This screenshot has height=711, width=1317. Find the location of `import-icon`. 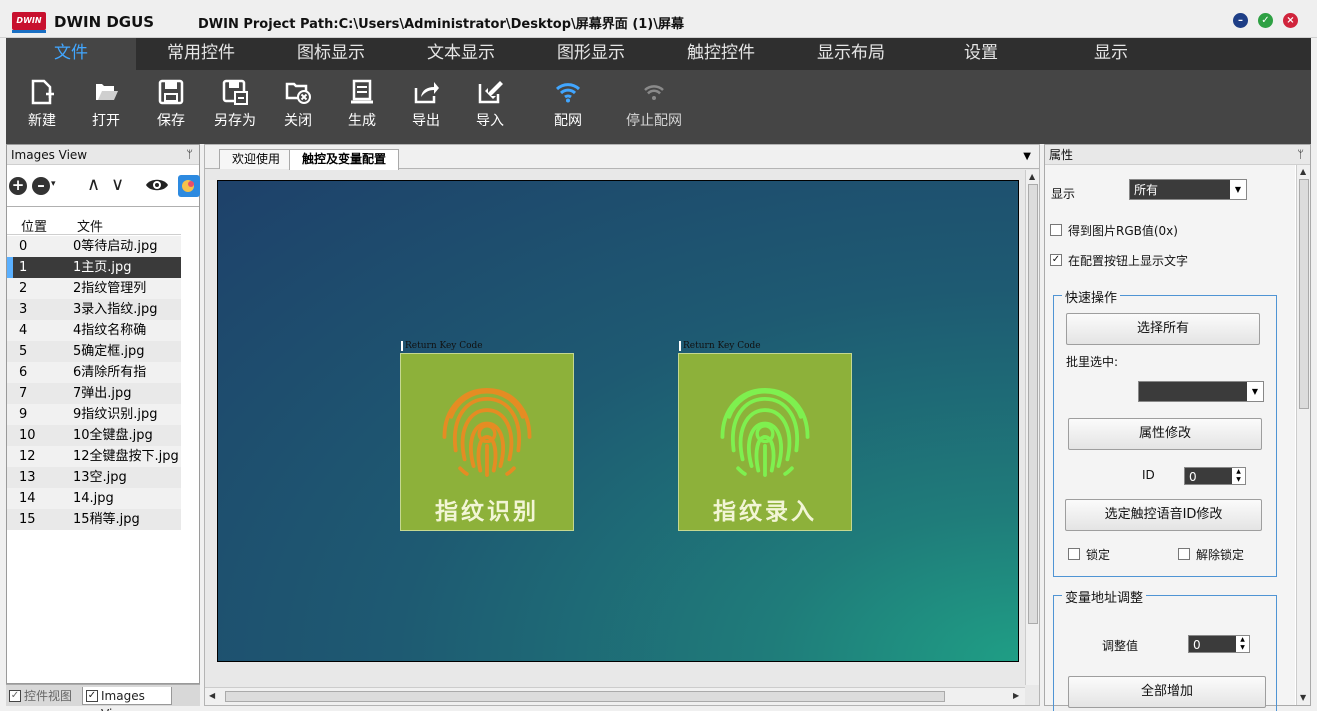

import-icon is located at coordinates (490, 93).